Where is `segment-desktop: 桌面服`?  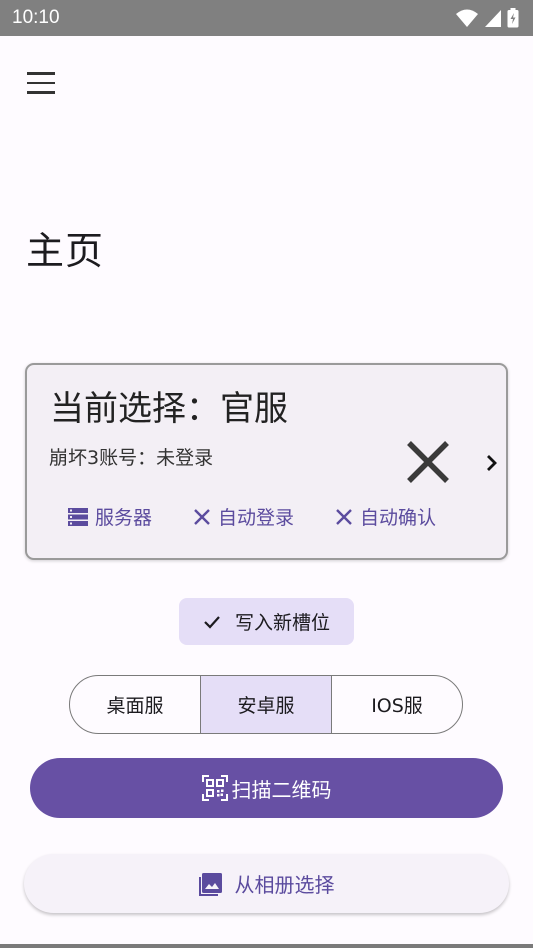
segment-desktop: 桌面服 is located at coordinates (135, 704).